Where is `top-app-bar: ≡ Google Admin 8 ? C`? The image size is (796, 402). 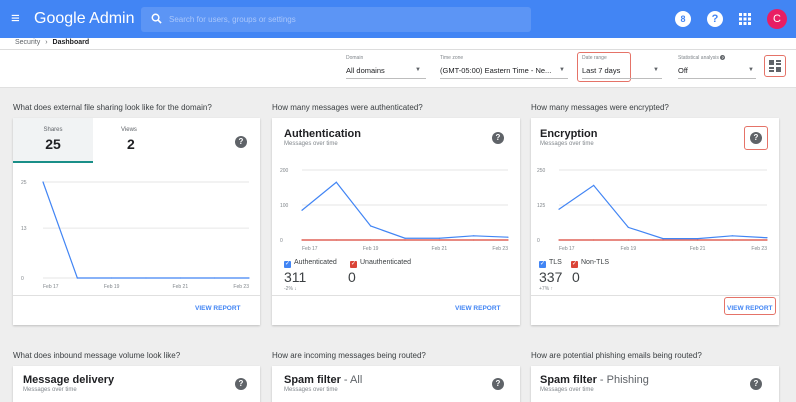
top-app-bar: ≡ Google Admin 8 ? C is located at coordinates (398, 19).